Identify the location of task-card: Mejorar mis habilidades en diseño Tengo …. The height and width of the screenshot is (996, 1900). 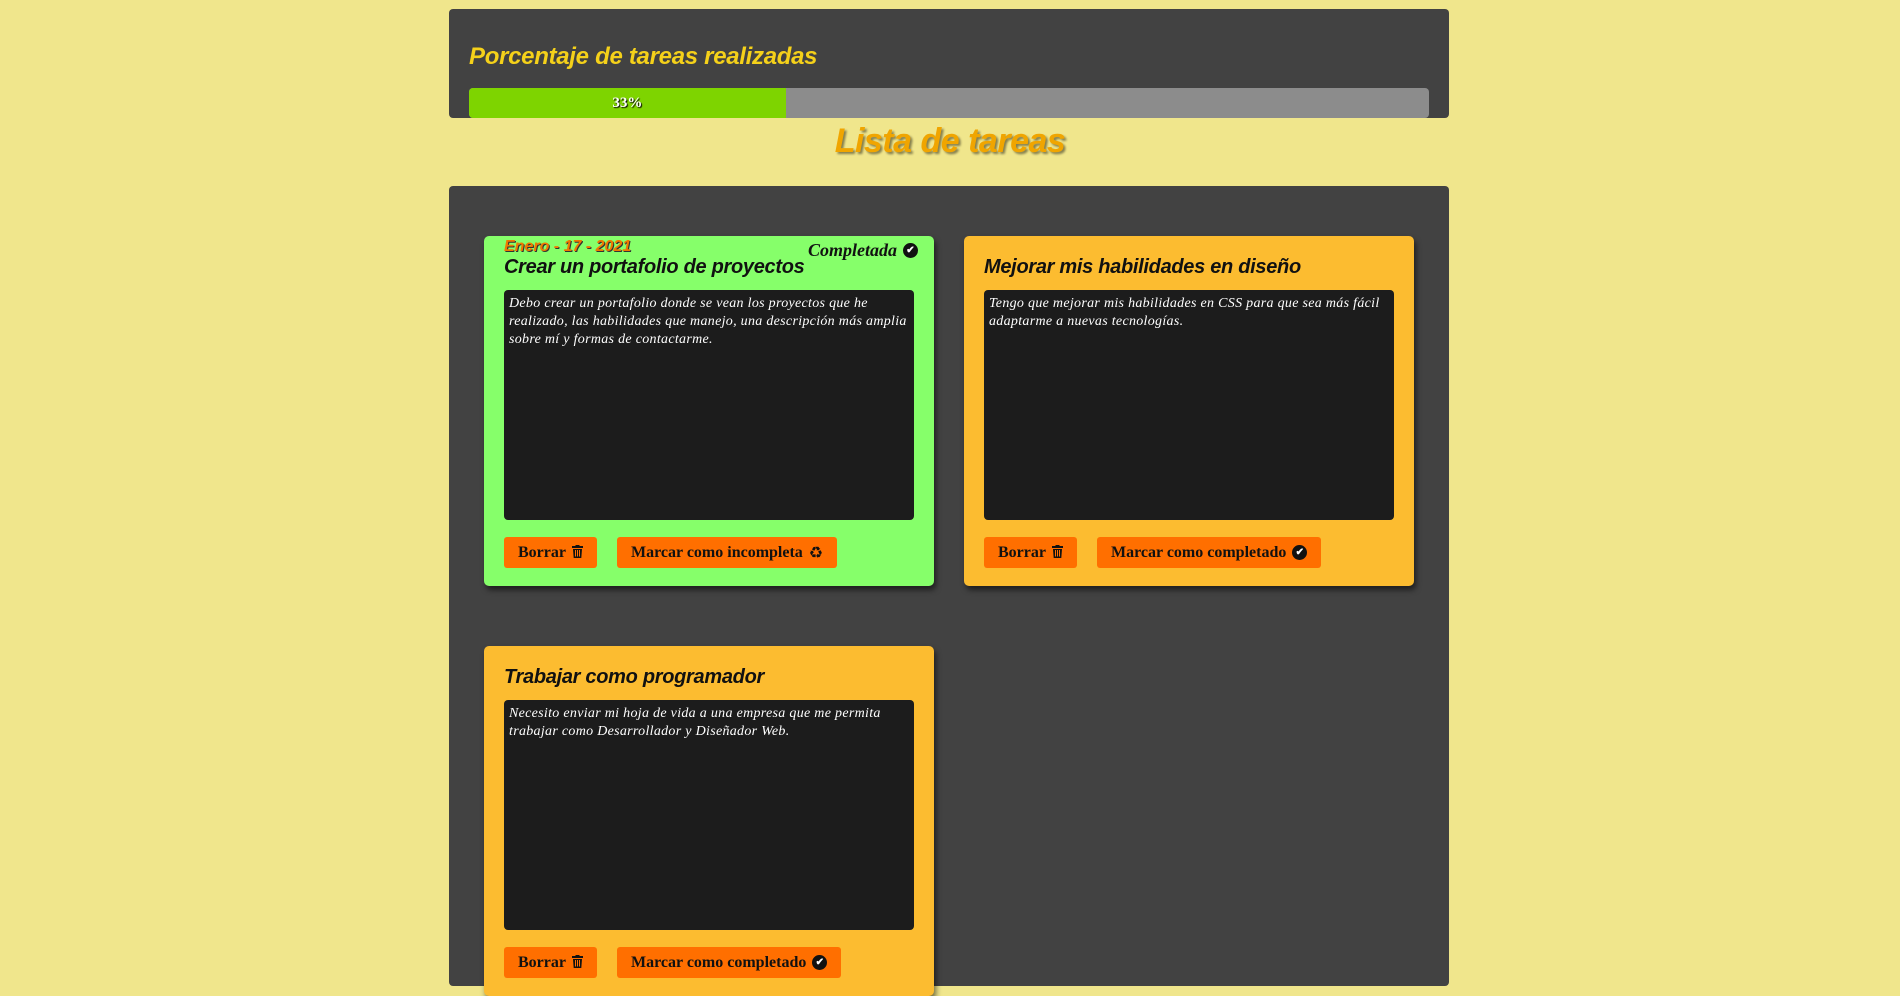
(1189, 411).